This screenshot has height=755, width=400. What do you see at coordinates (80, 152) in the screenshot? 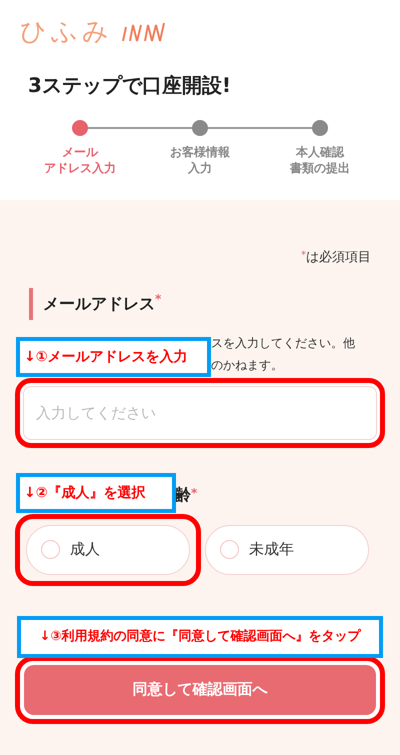
I see `step-label: メール` at bounding box center [80, 152].